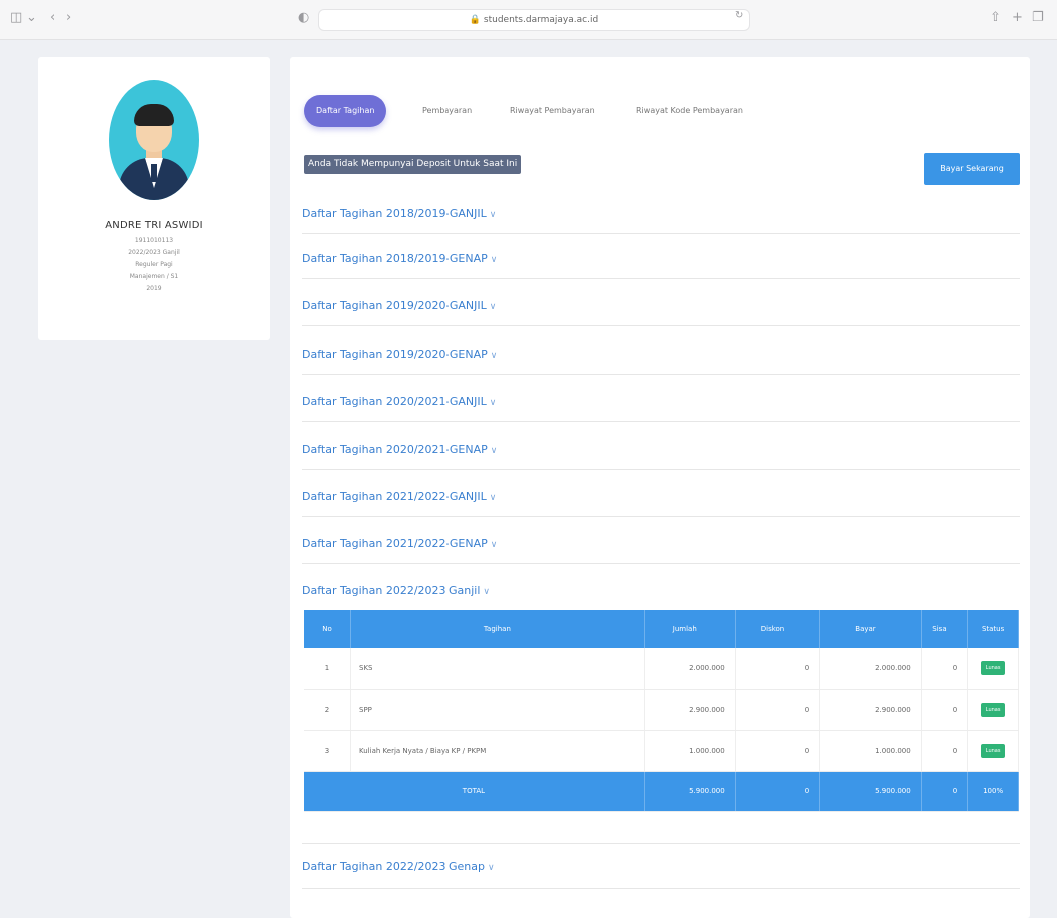 The image size is (1057, 918). I want to click on column-header-no: No, so click(327, 629).